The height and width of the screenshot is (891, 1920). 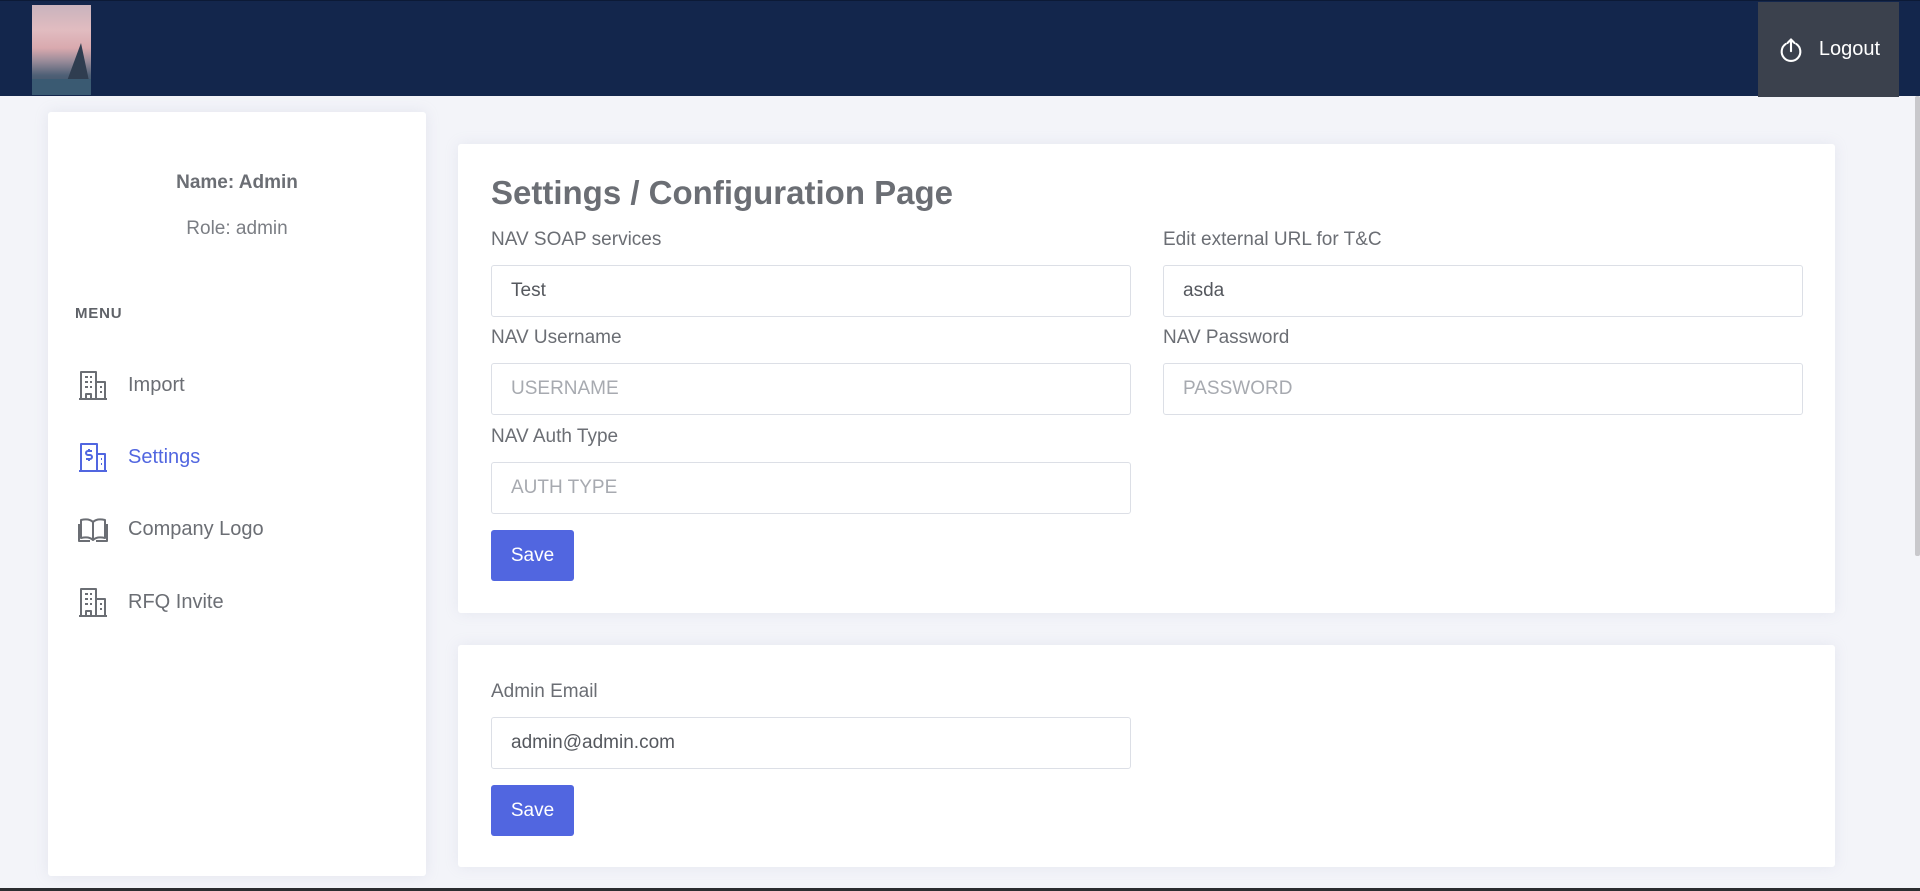 What do you see at coordinates (1917, 326) in the screenshot?
I see `page-scrollbar` at bounding box center [1917, 326].